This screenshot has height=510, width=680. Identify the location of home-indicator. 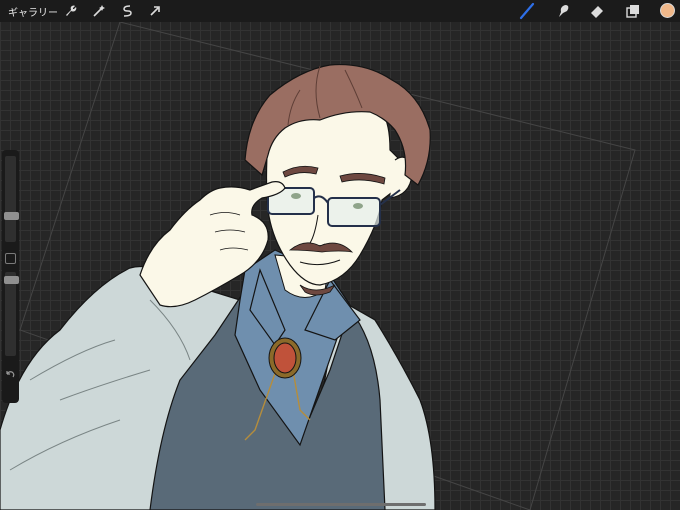
(341, 504).